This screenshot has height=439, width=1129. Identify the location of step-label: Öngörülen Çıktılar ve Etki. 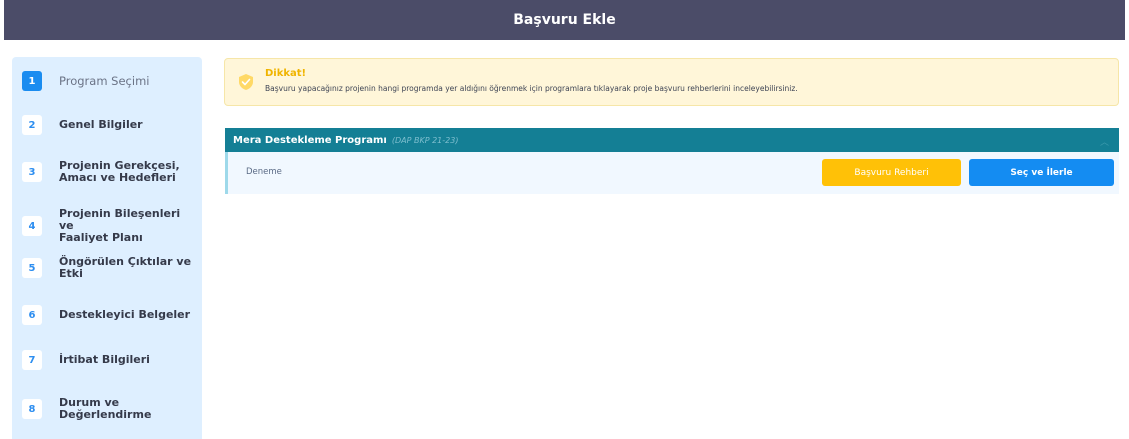
(125, 267).